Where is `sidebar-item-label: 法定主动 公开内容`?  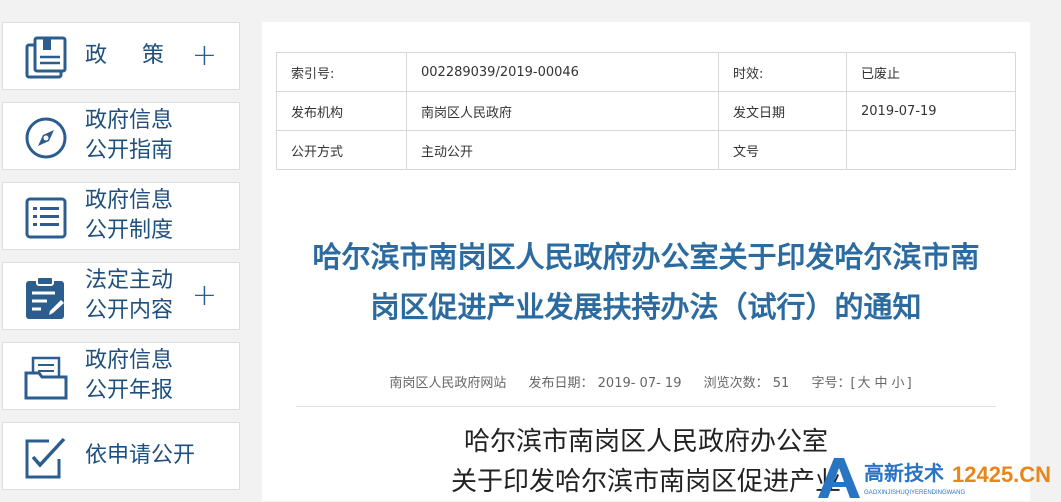 sidebar-item-label: 法定主动 公开内容 is located at coordinates (129, 295).